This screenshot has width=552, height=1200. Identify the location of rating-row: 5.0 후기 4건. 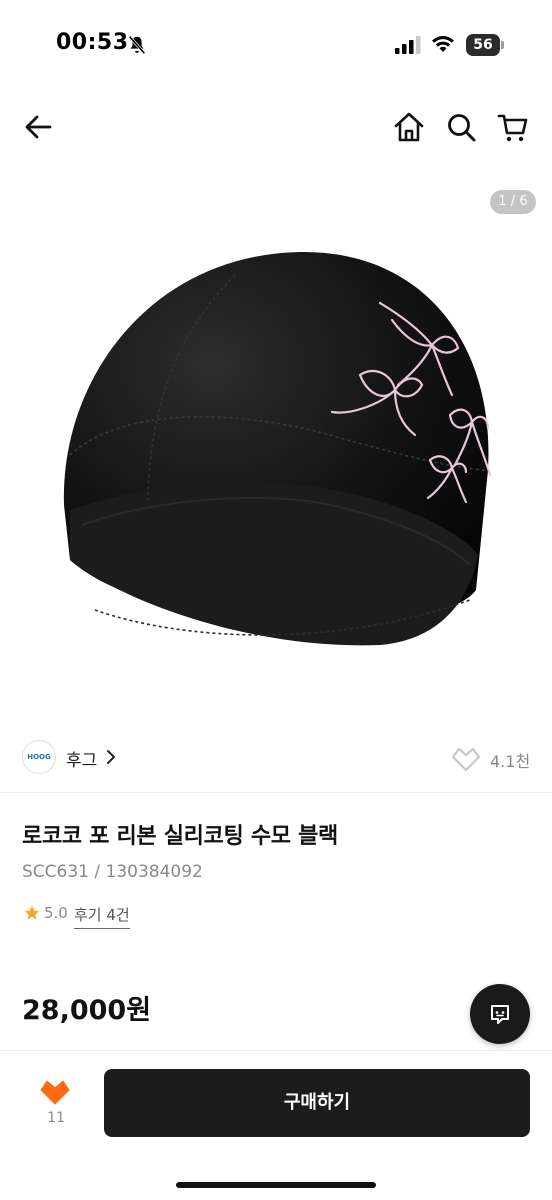
(122, 915).